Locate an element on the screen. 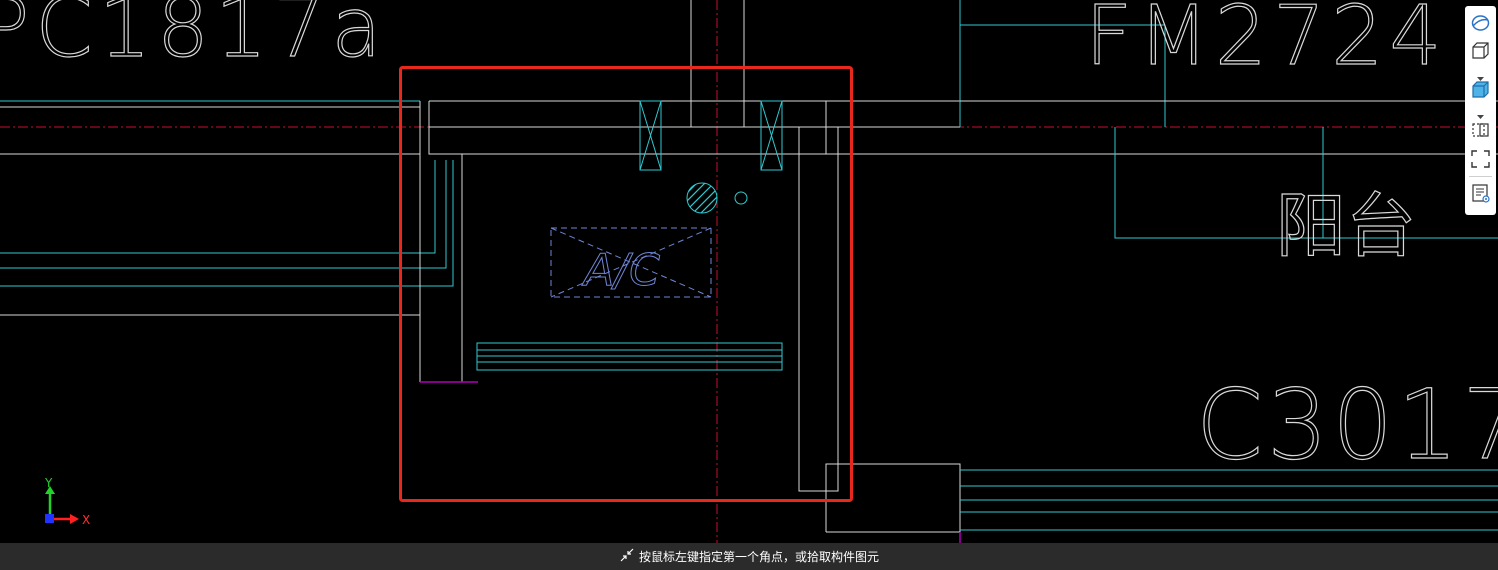  cube-wireframe-icon is located at coordinates (1480, 51).